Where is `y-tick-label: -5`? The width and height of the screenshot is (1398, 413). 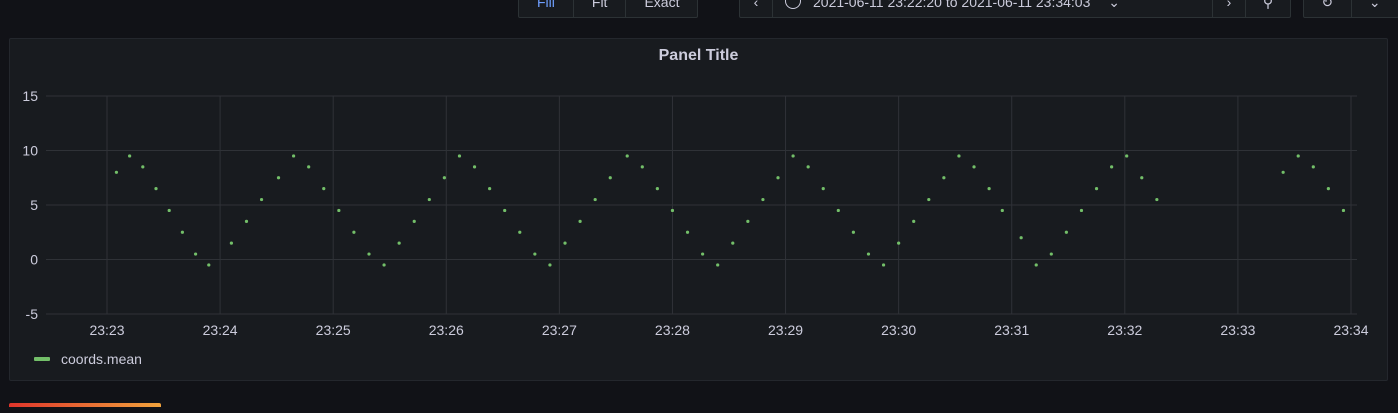
y-tick-label: -5 is located at coordinates (32, 314).